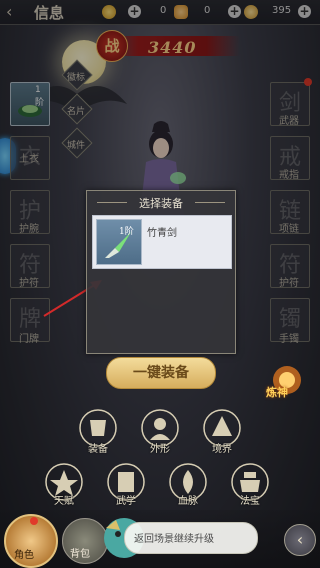 The height and width of the screenshot is (568, 320). I want to click on return-to-scene-label: 返回场景继续升级, so click(174, 539).